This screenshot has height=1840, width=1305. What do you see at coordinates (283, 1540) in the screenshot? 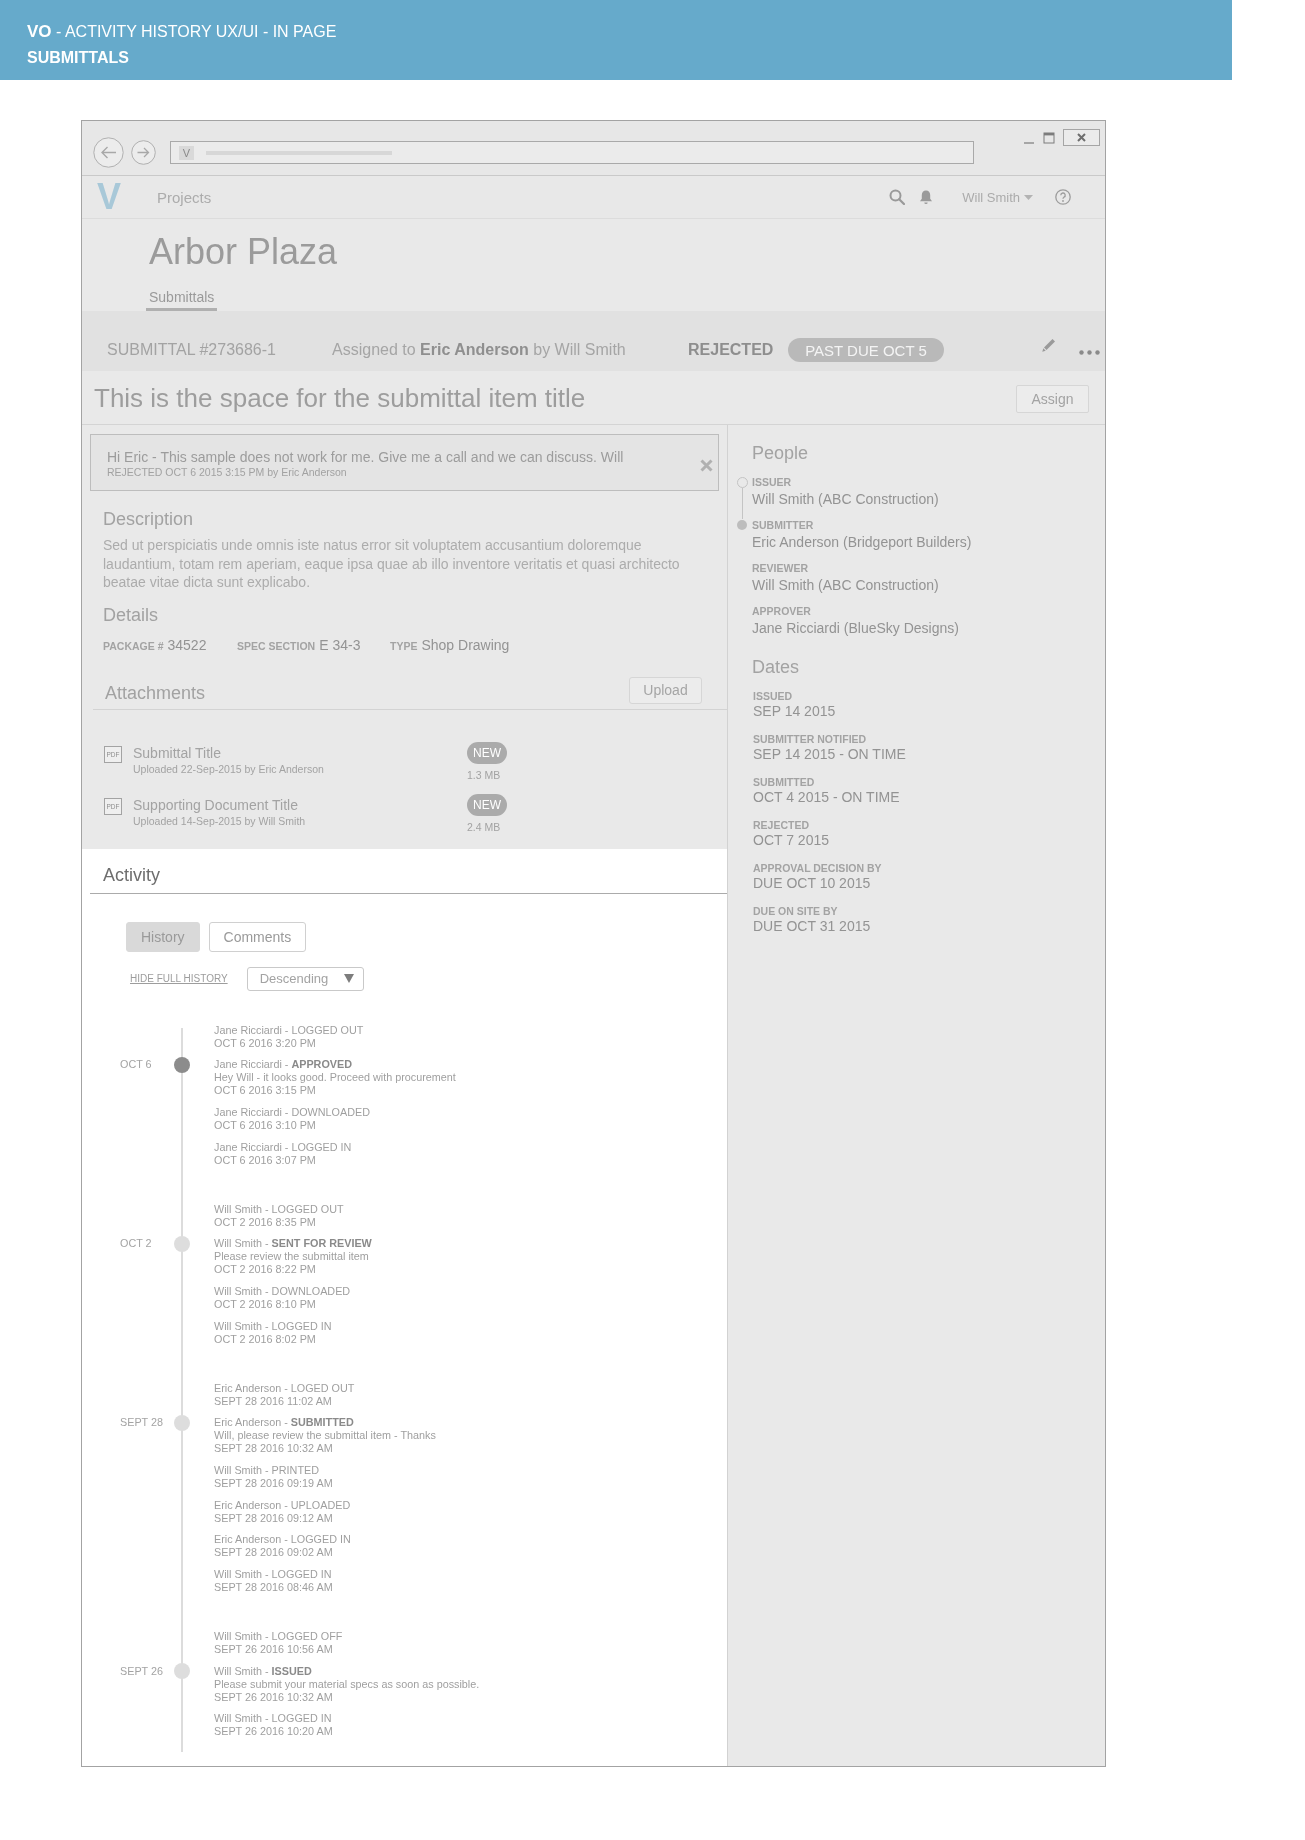
I see `entry-action: Eric Anderson - LOGGED IN` at bounding box center [283, 1540].